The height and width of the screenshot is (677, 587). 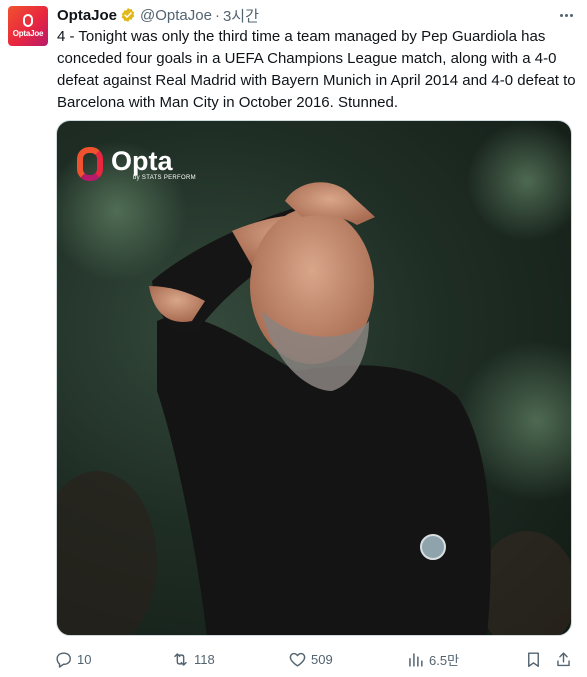 I want to click on reply-icon, so click(x=63, y=659).